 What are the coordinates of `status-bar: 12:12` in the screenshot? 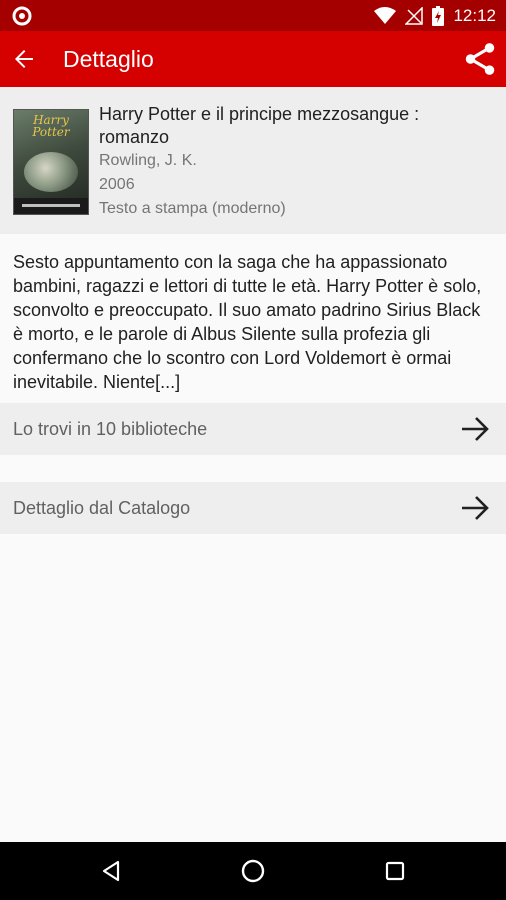 It's located at (253, 15).